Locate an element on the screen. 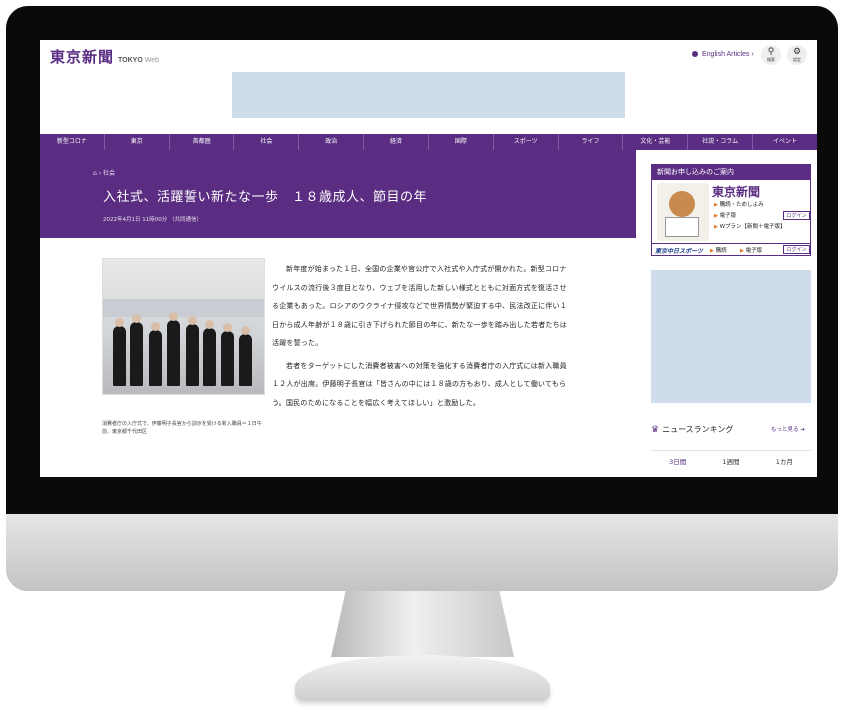 The height and width of the screenshot is (707, 844). english-articles-link: English Articles › is located at coordinates (723, 54).